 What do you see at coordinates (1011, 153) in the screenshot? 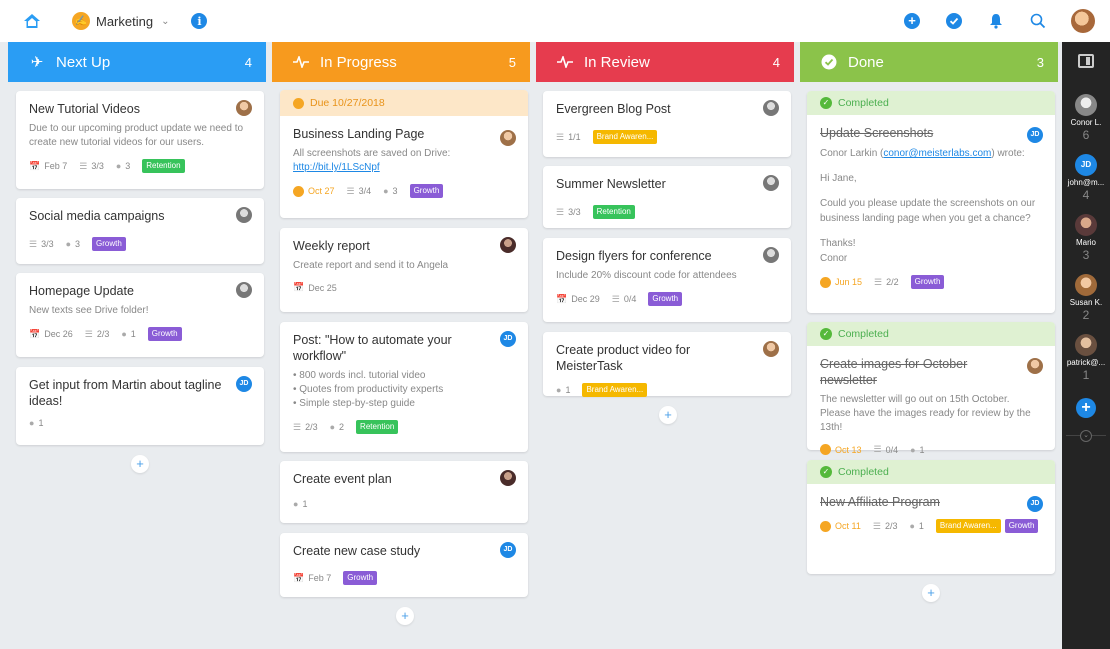
I see `wrote-text: wrote:` at bounding box center [1011, 153].